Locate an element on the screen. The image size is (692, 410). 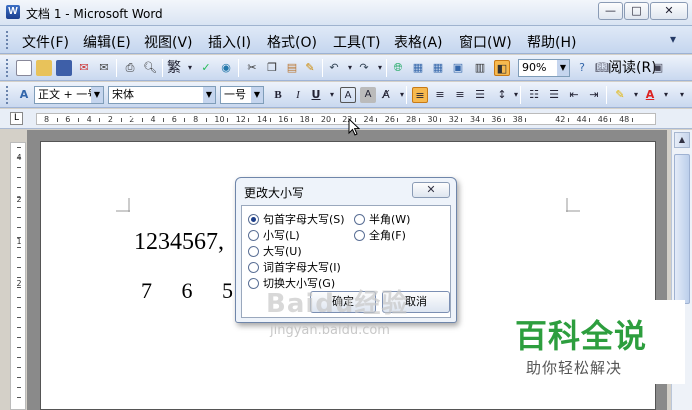
font-color-icon: A is located at coordinates (650, 95).